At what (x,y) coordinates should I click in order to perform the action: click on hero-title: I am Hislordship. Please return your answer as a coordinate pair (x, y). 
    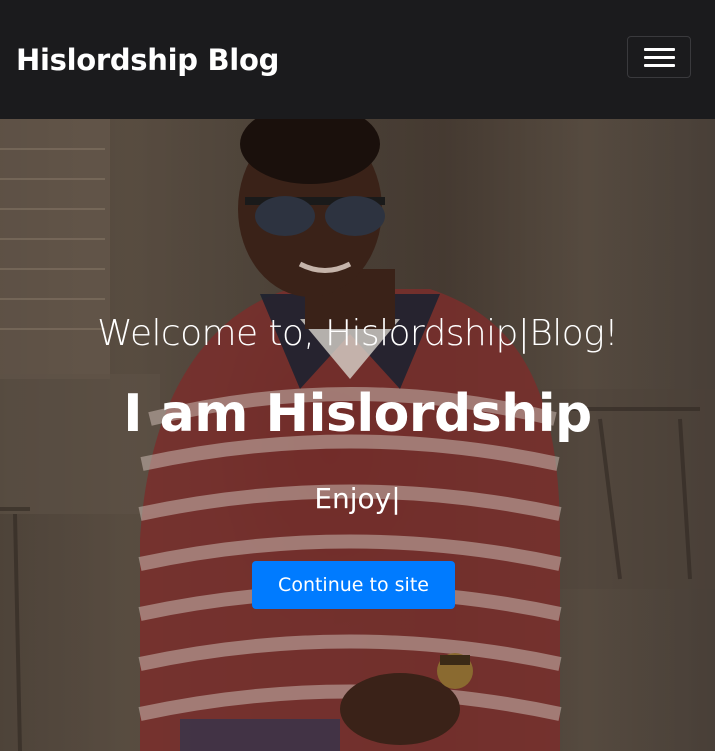
    Looking at the image, I should click on (357, 414).